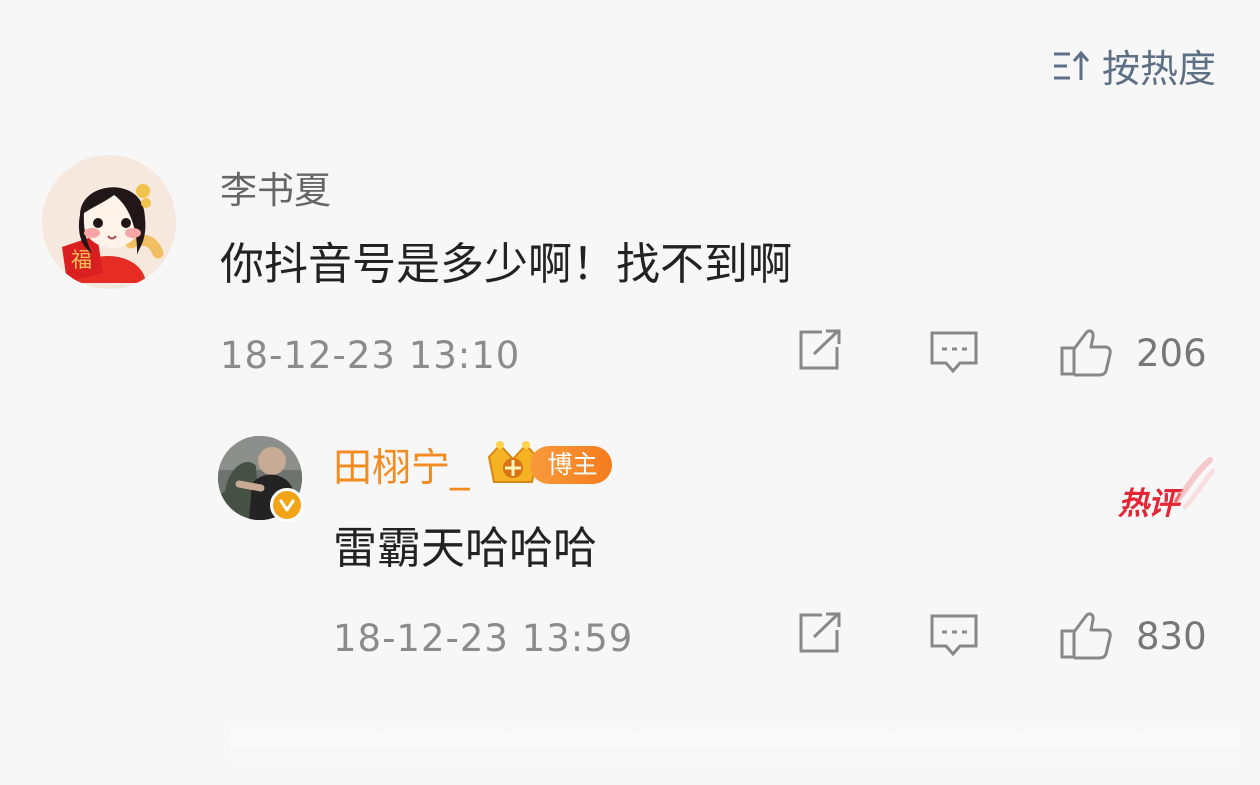  I want to click on comment-timestamp: 18-12-23 13:10, so click(370, 355).